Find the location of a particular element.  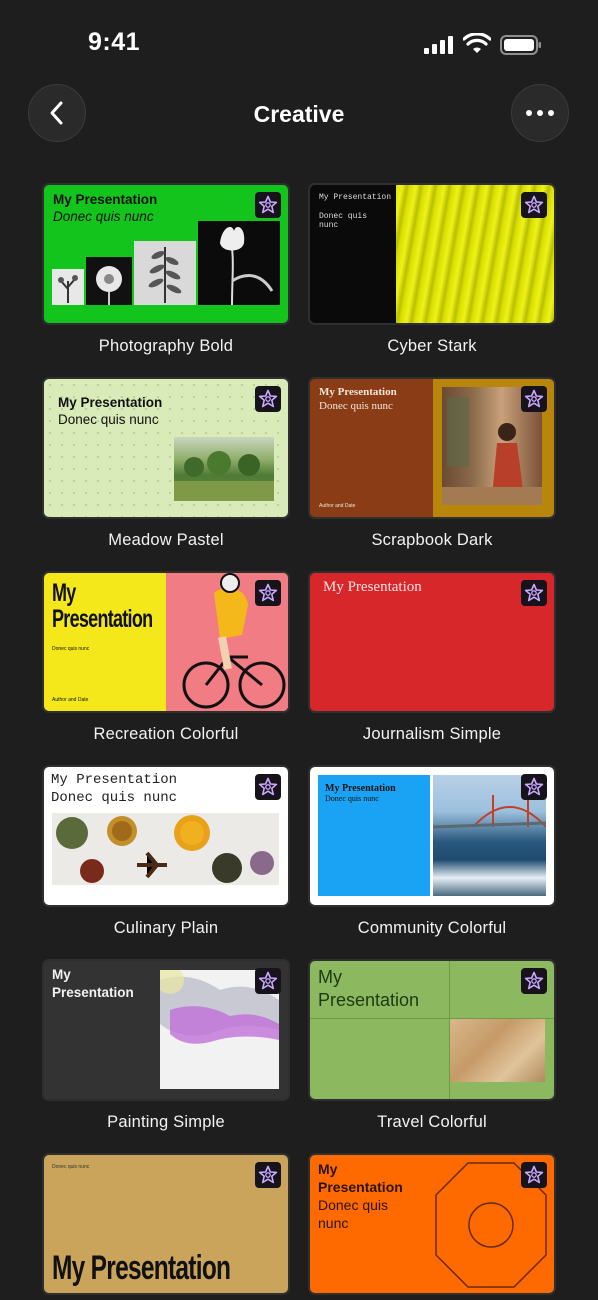

template-name: Community Colorful is located at coordinates (432, 928).